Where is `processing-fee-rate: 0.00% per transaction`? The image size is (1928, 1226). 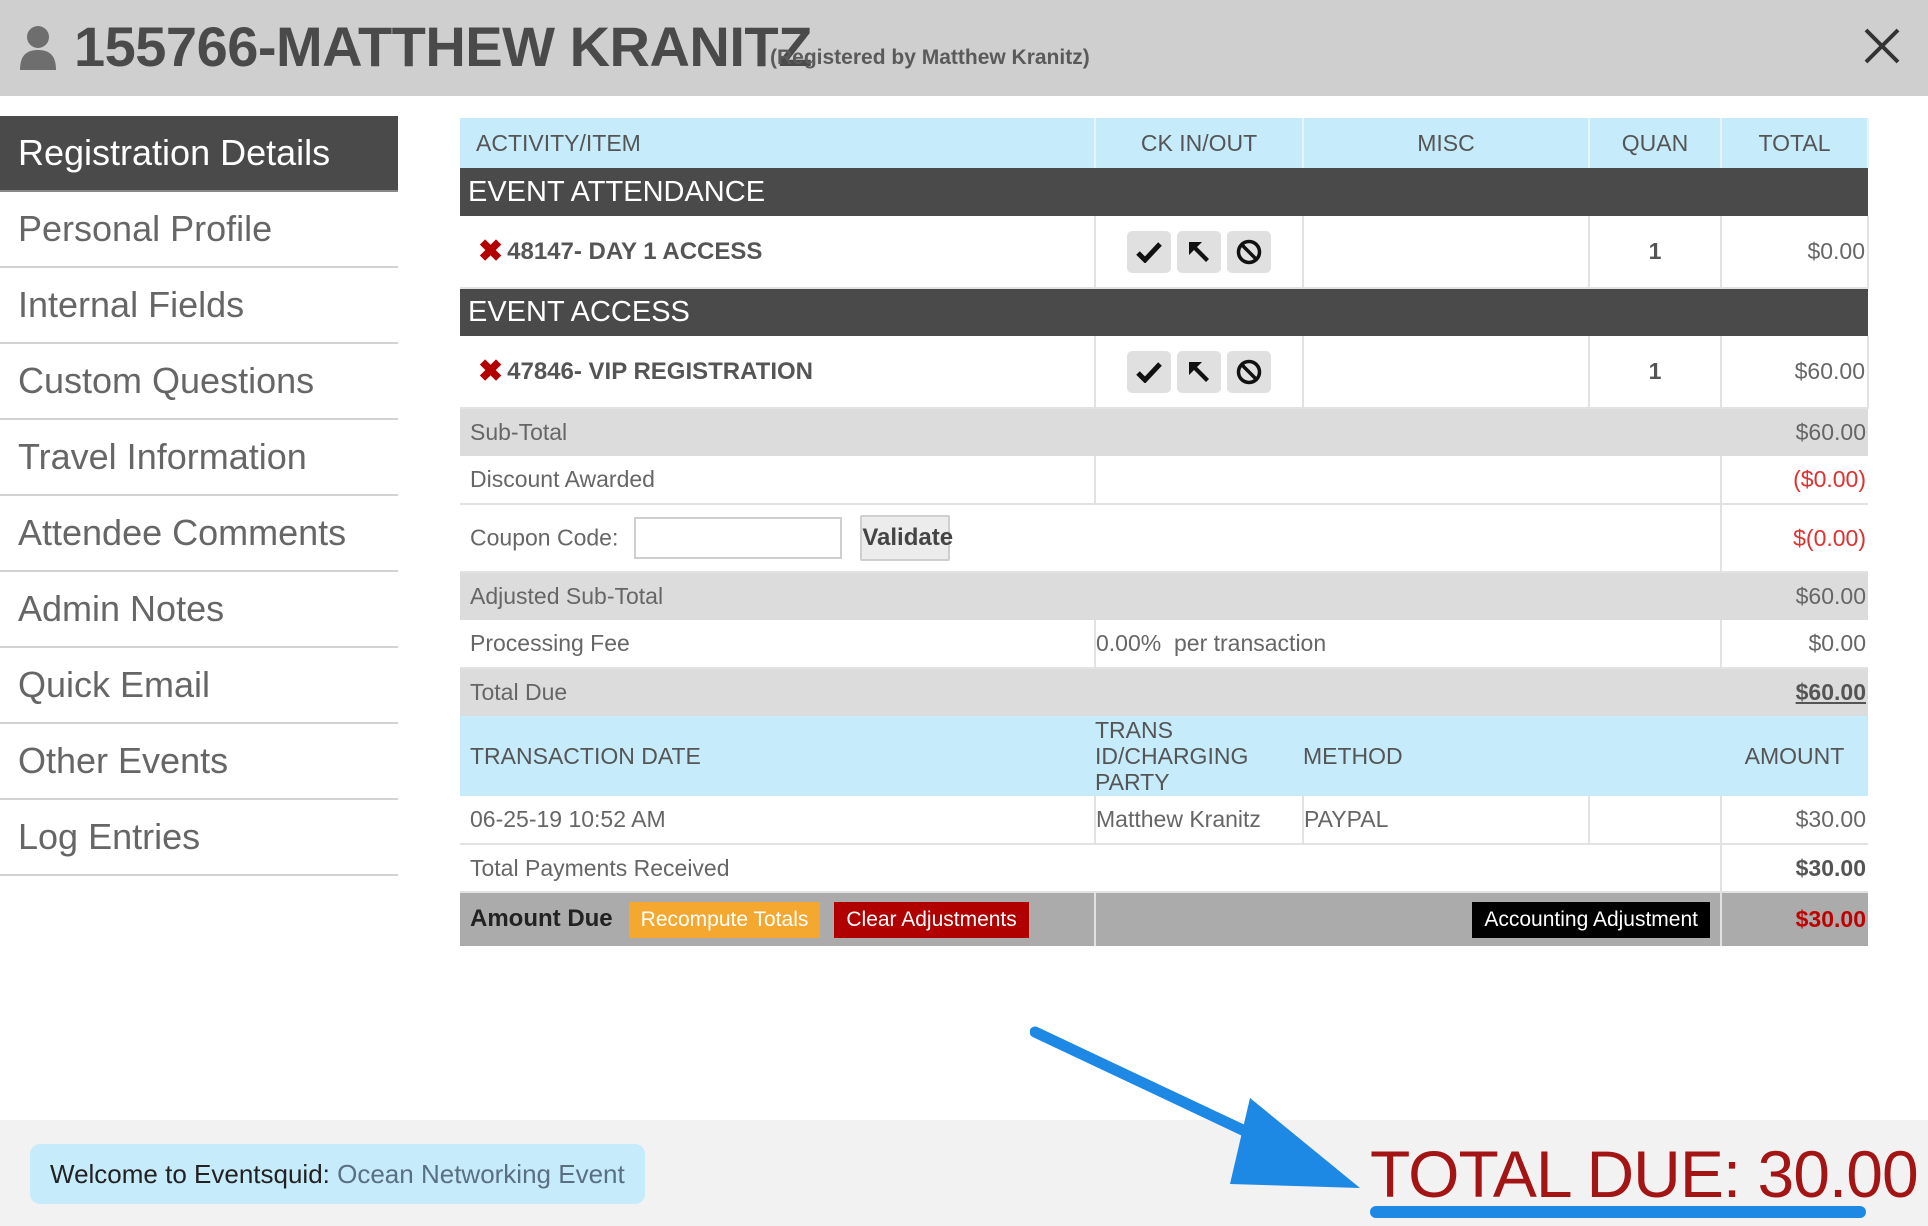 processing-fee-rate: 0.00% per transaction is located at coordinates (1408, 644).